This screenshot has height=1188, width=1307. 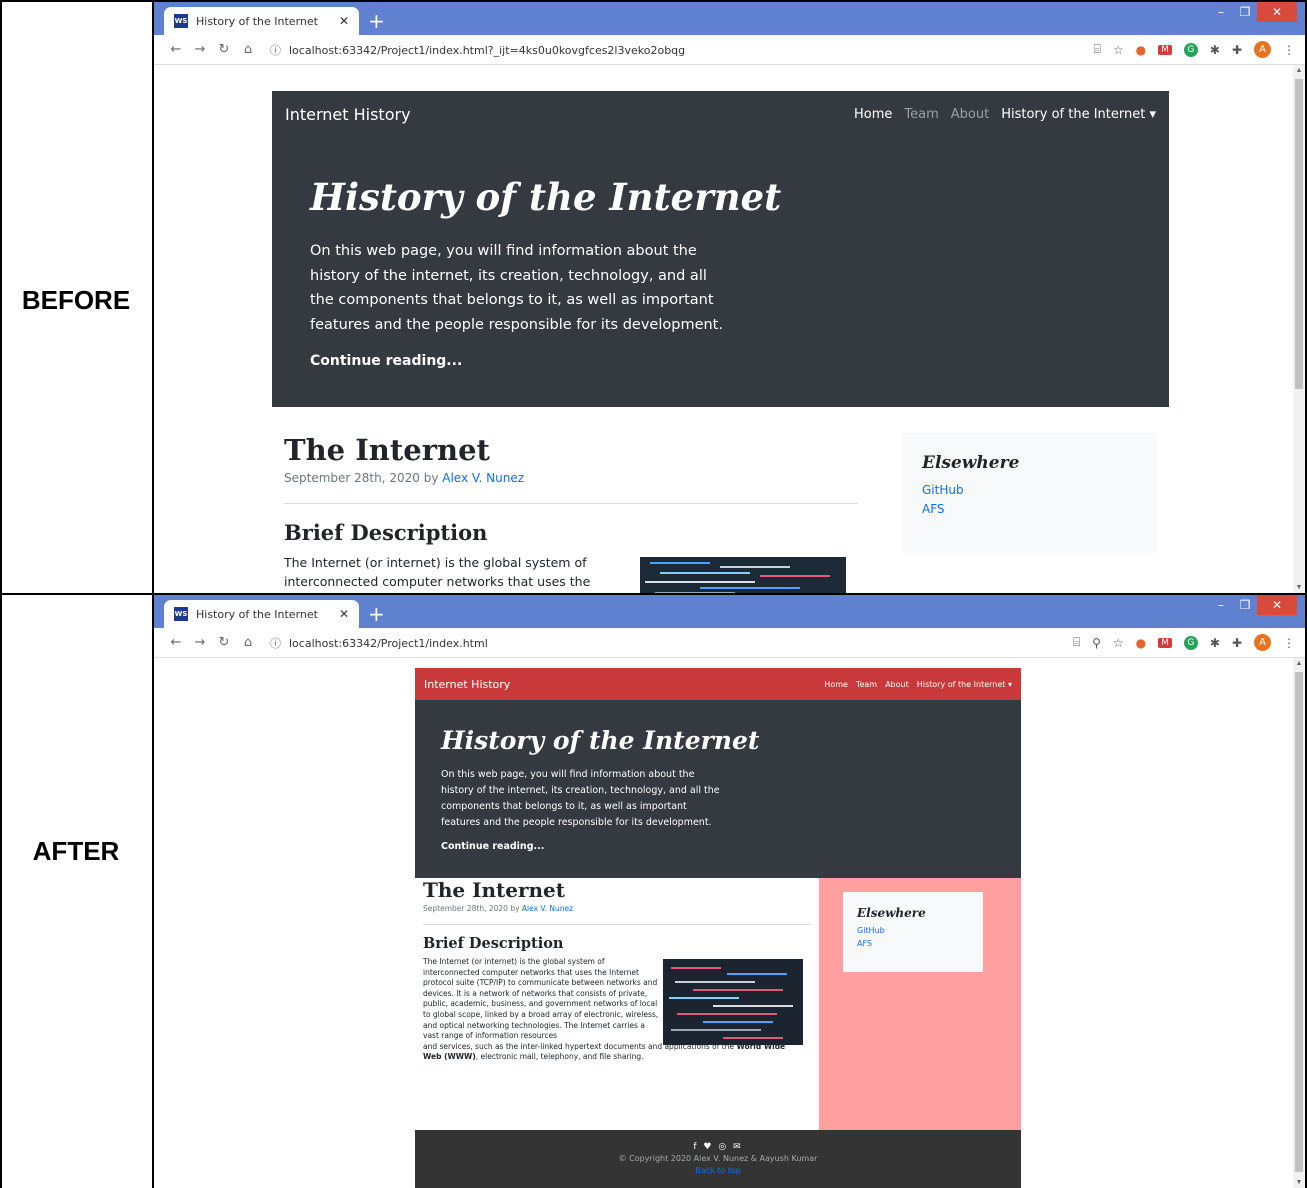 I want to click on extensions-bar: ⌸ ☆ ● M G ✱ ✚ A ⋮, so click(x=1194, y=49).